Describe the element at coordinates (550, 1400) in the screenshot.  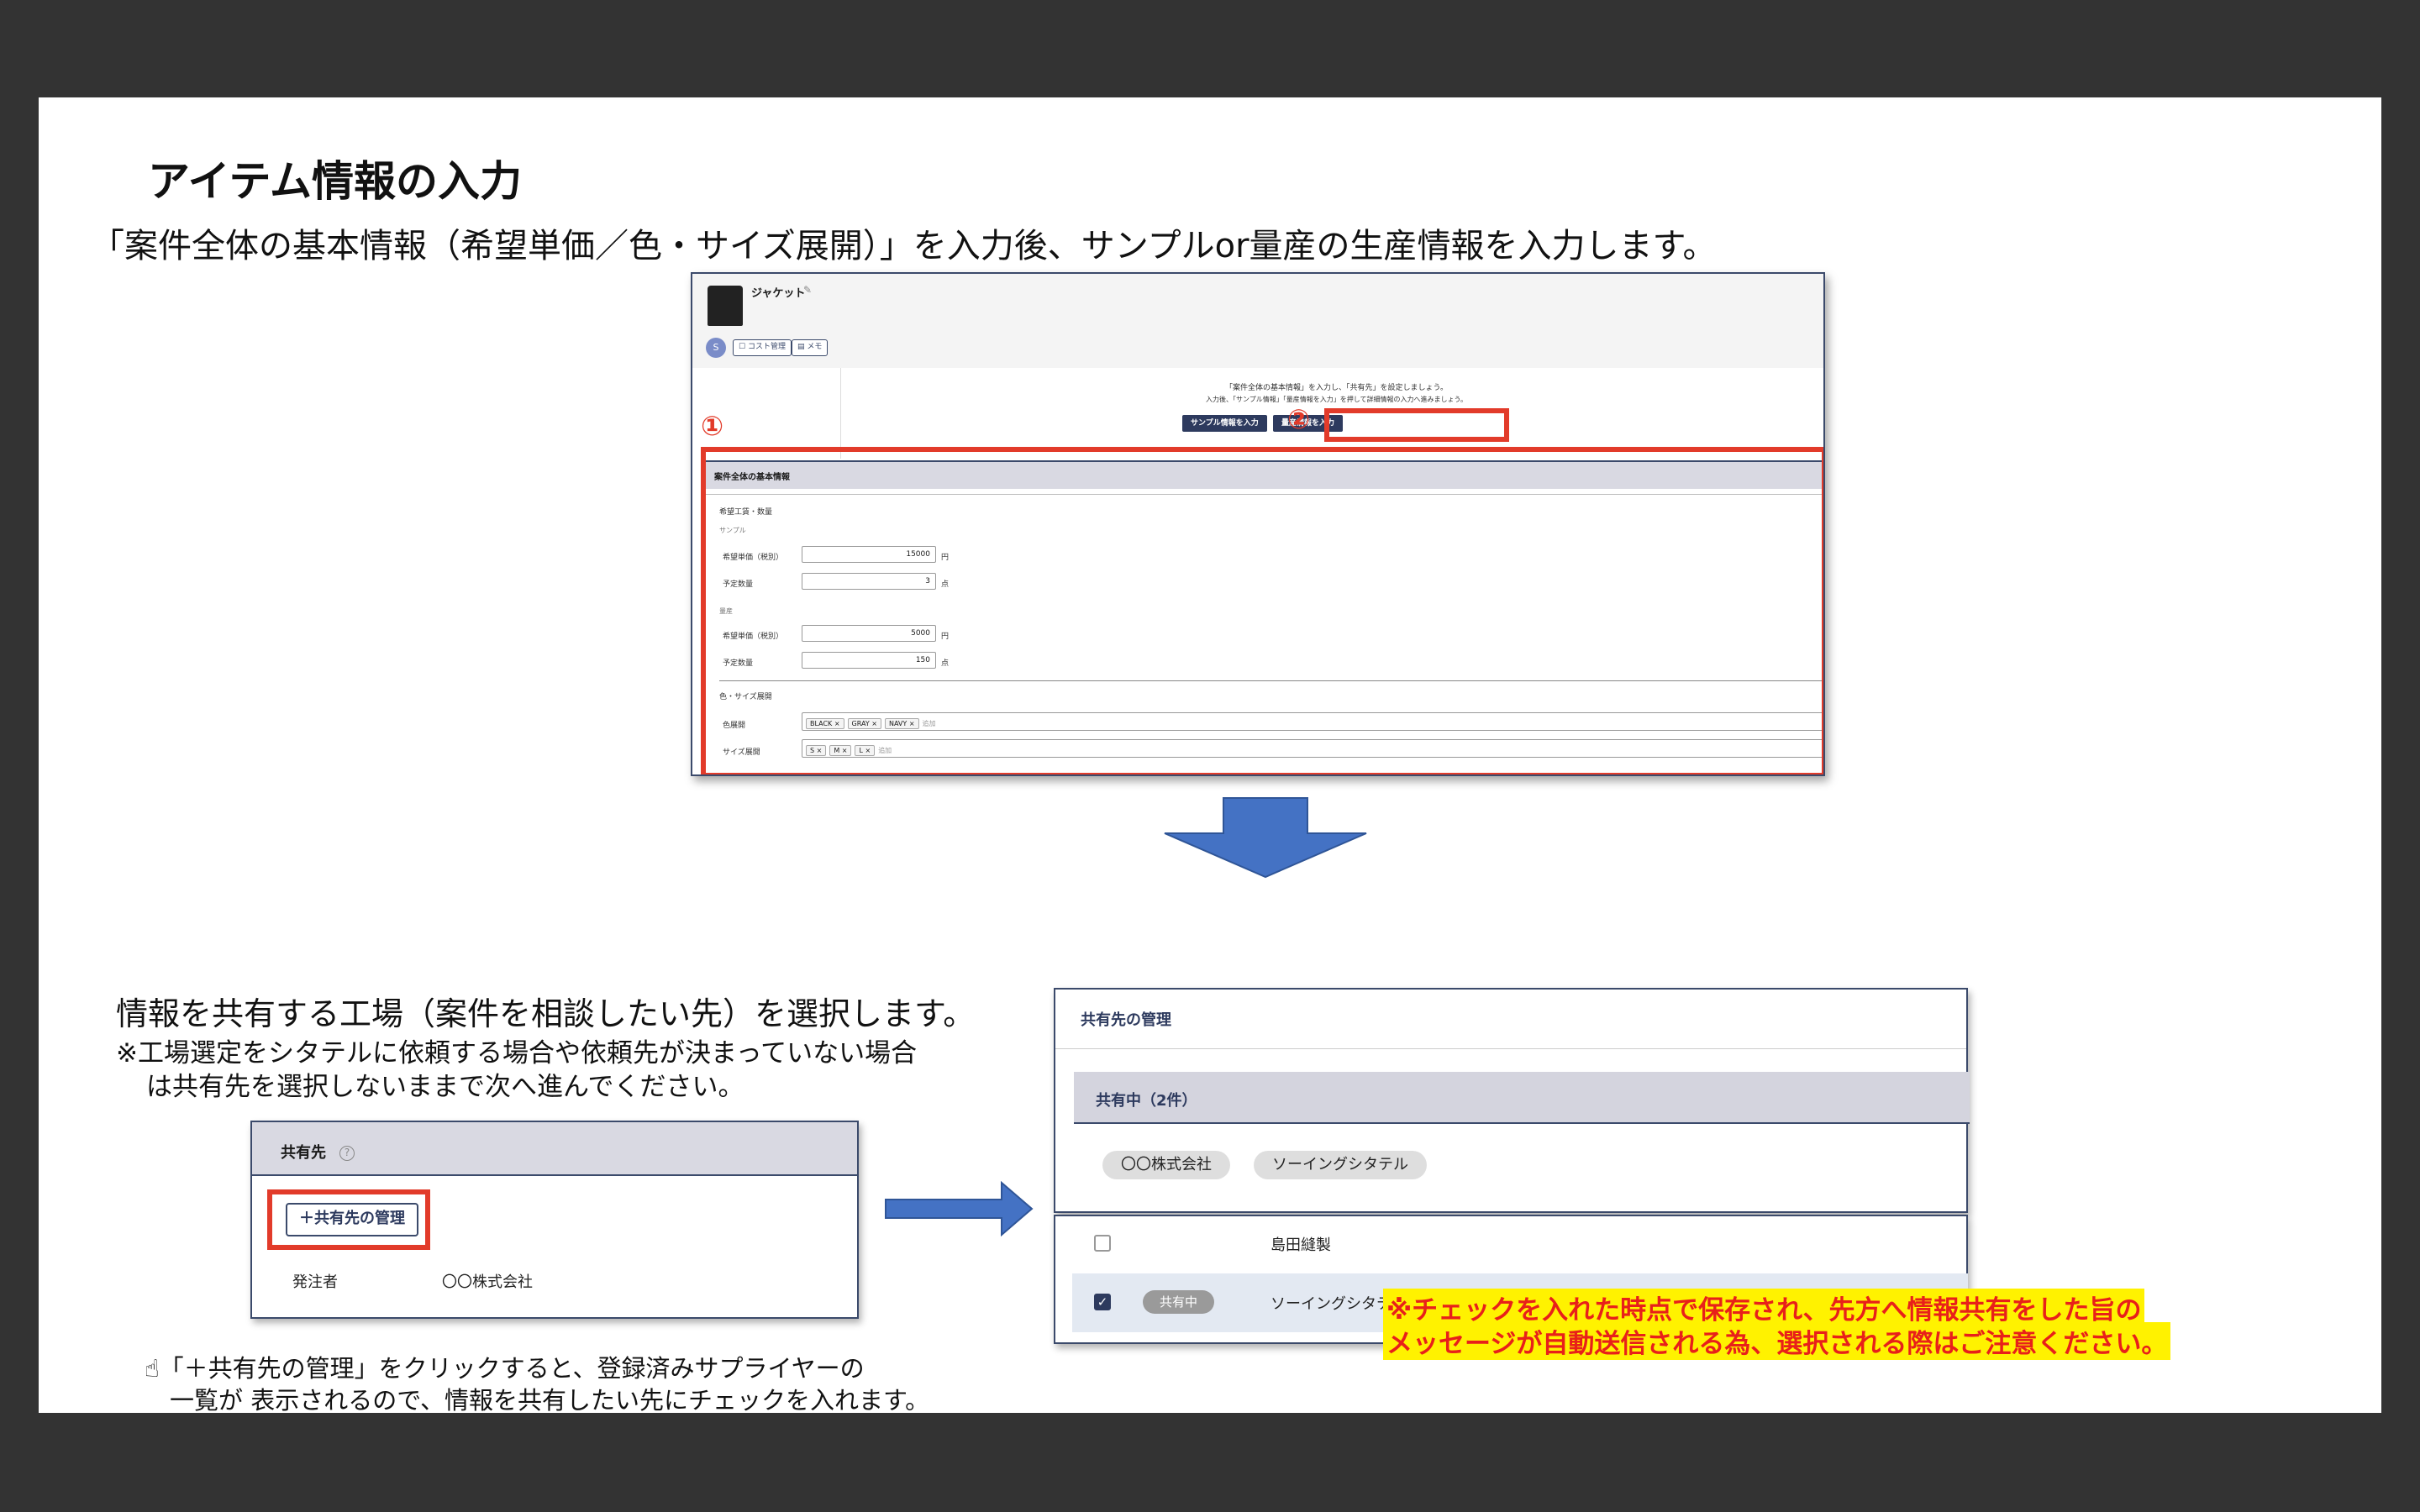
I see `tip-line2: 一覧が 表示されるので、情報を共有したい先にチェックを入れます。` at that location.